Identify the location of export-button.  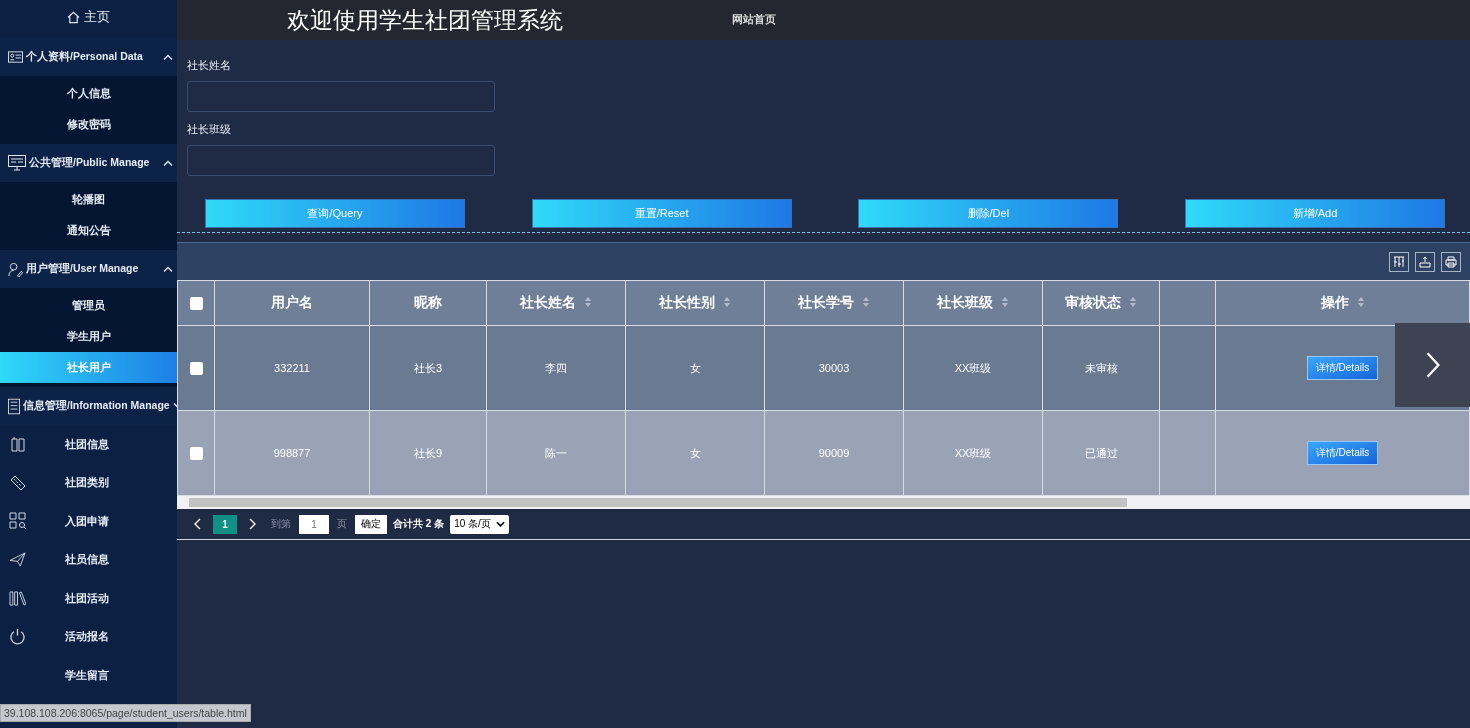
(1425, 261).